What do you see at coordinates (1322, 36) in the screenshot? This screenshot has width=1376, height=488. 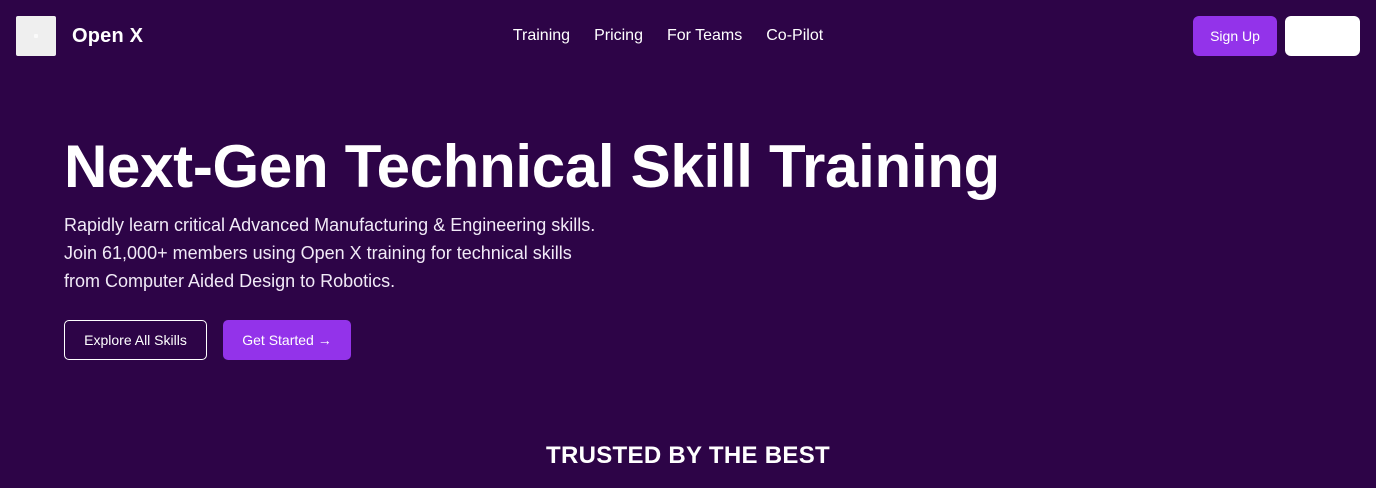 I see `secondary-header-button` at bounding box center [1322, 36].